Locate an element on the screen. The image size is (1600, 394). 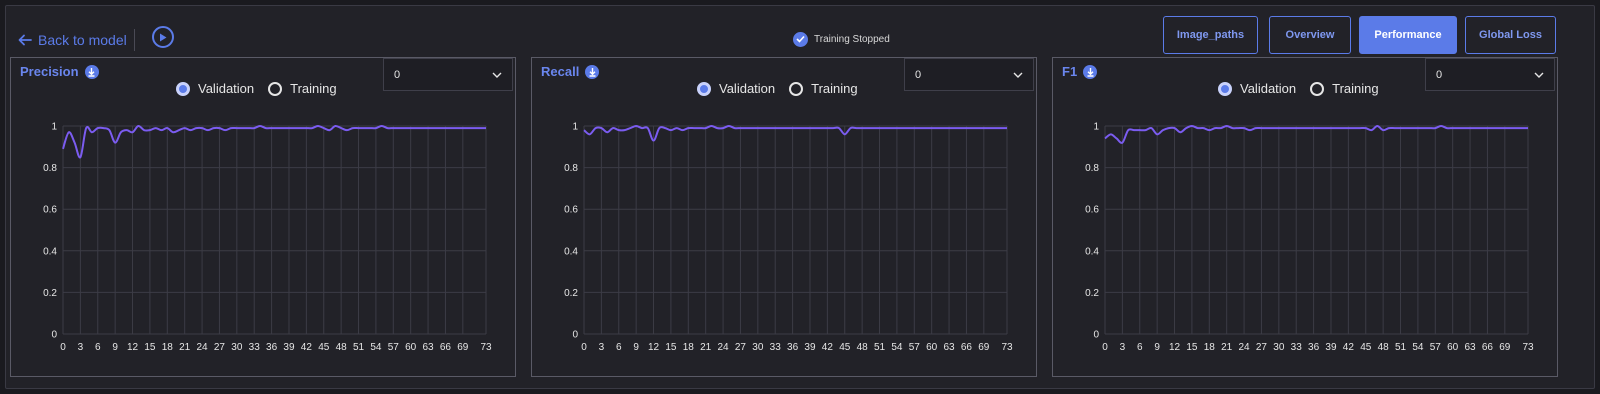
panel-title: Precision is located at coordinates (49, 71).